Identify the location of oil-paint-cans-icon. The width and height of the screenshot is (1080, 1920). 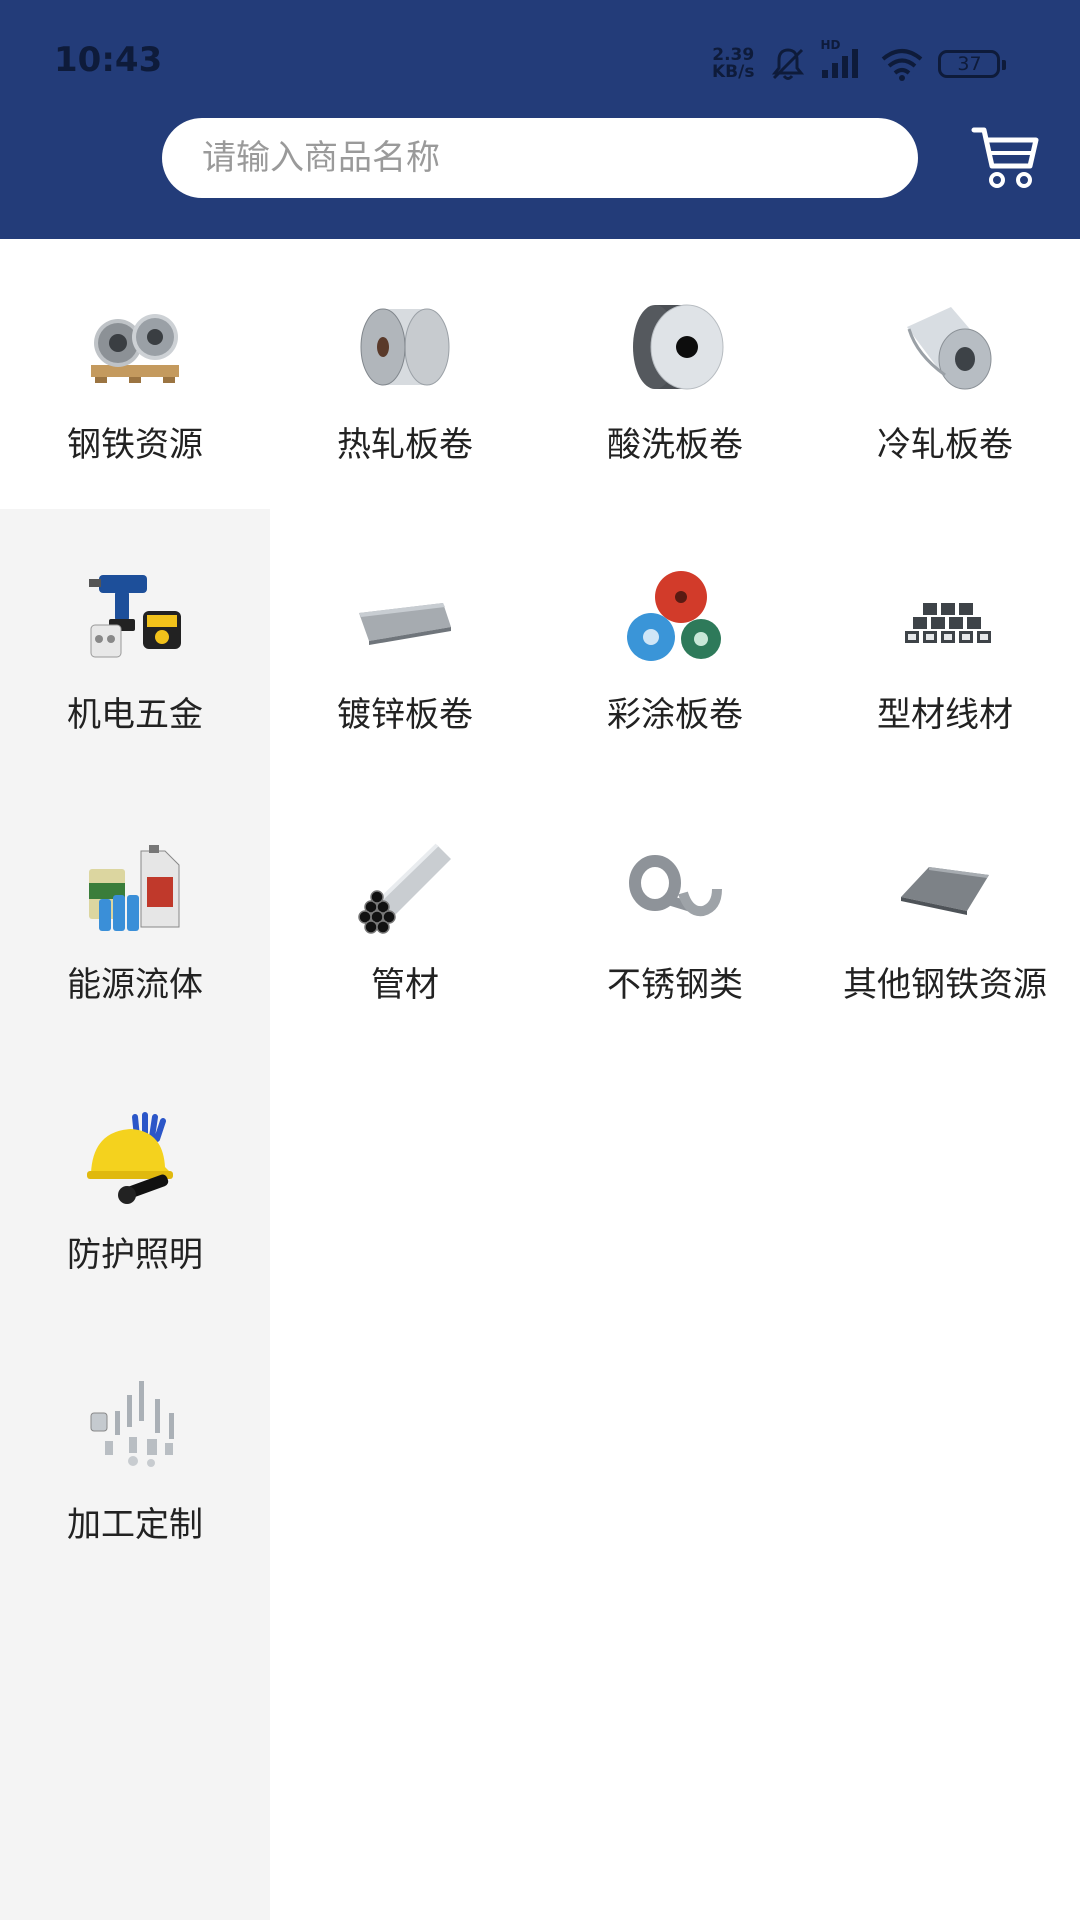
(134, 888).